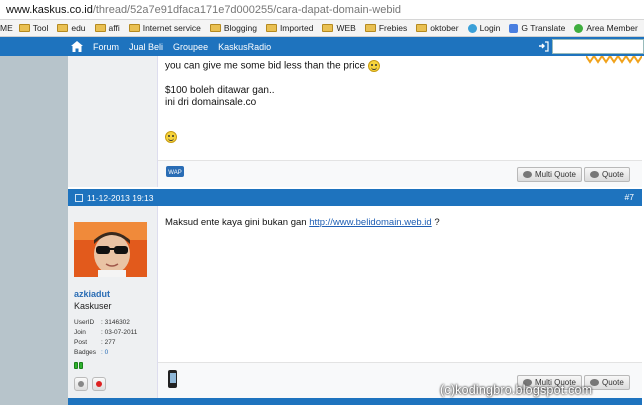  I want to click on svg-text: WAP, so click(174, 173).